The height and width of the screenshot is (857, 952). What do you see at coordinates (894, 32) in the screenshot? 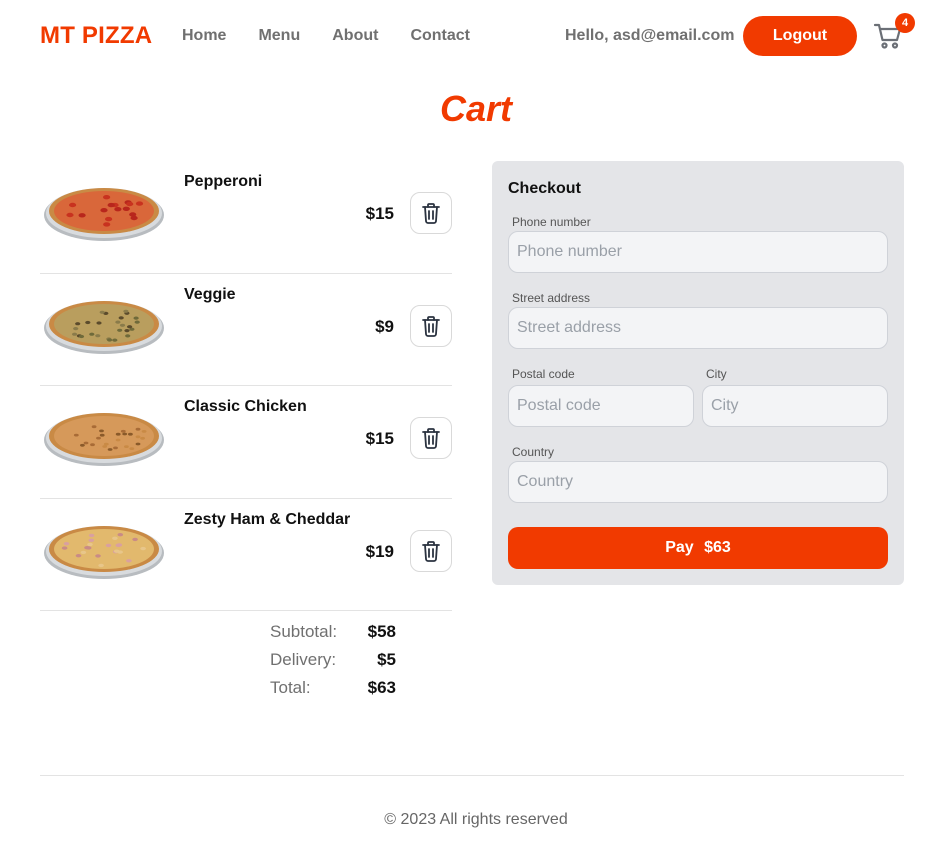
I see `cart-button: 4` at bounding box center [894, 32].